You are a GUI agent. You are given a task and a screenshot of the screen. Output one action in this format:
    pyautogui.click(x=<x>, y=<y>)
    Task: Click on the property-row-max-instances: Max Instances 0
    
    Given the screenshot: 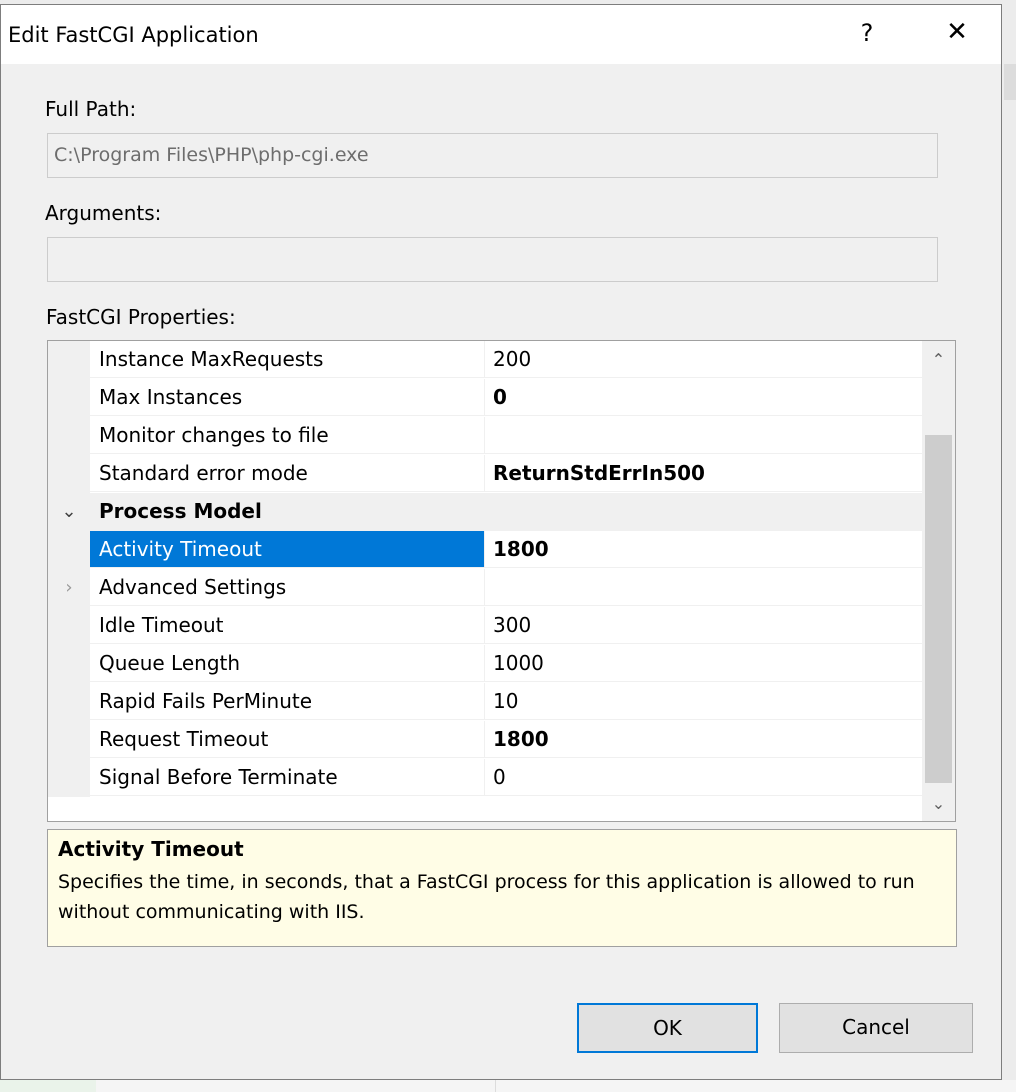 What is the action you would take?
    pyautogui.click(x=485, y=398)
    